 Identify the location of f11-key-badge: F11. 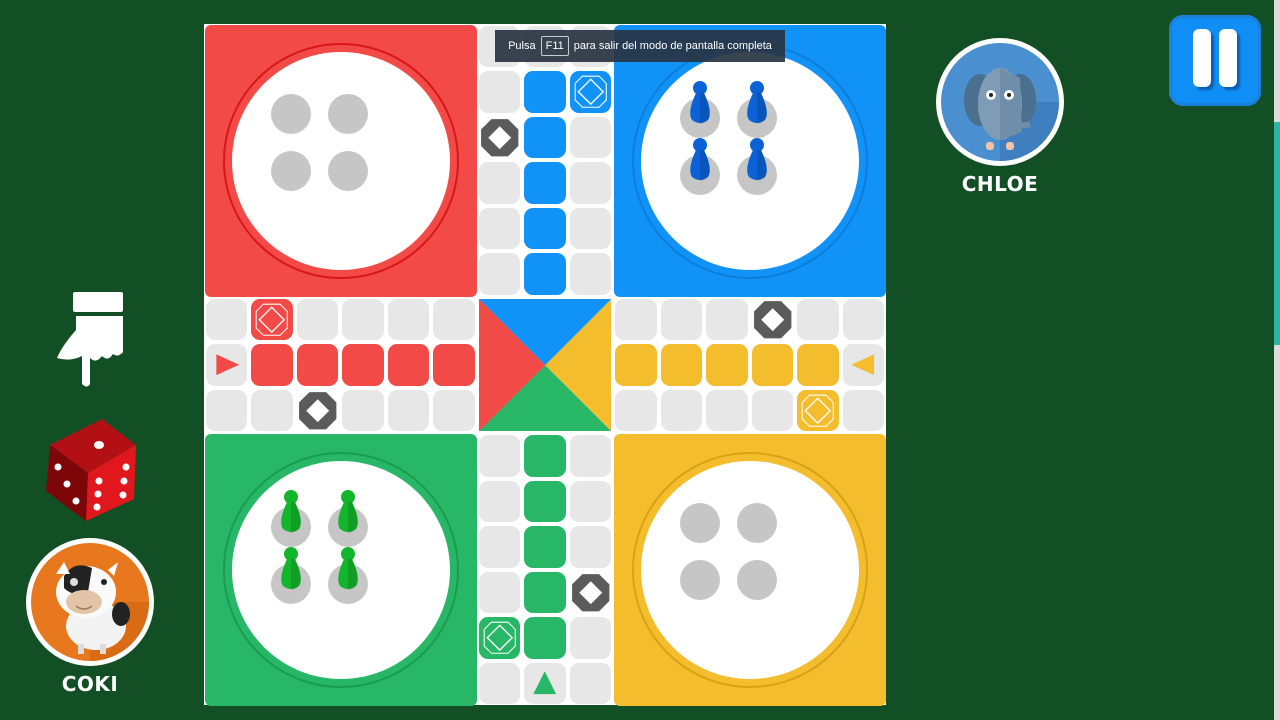
(554, 46).